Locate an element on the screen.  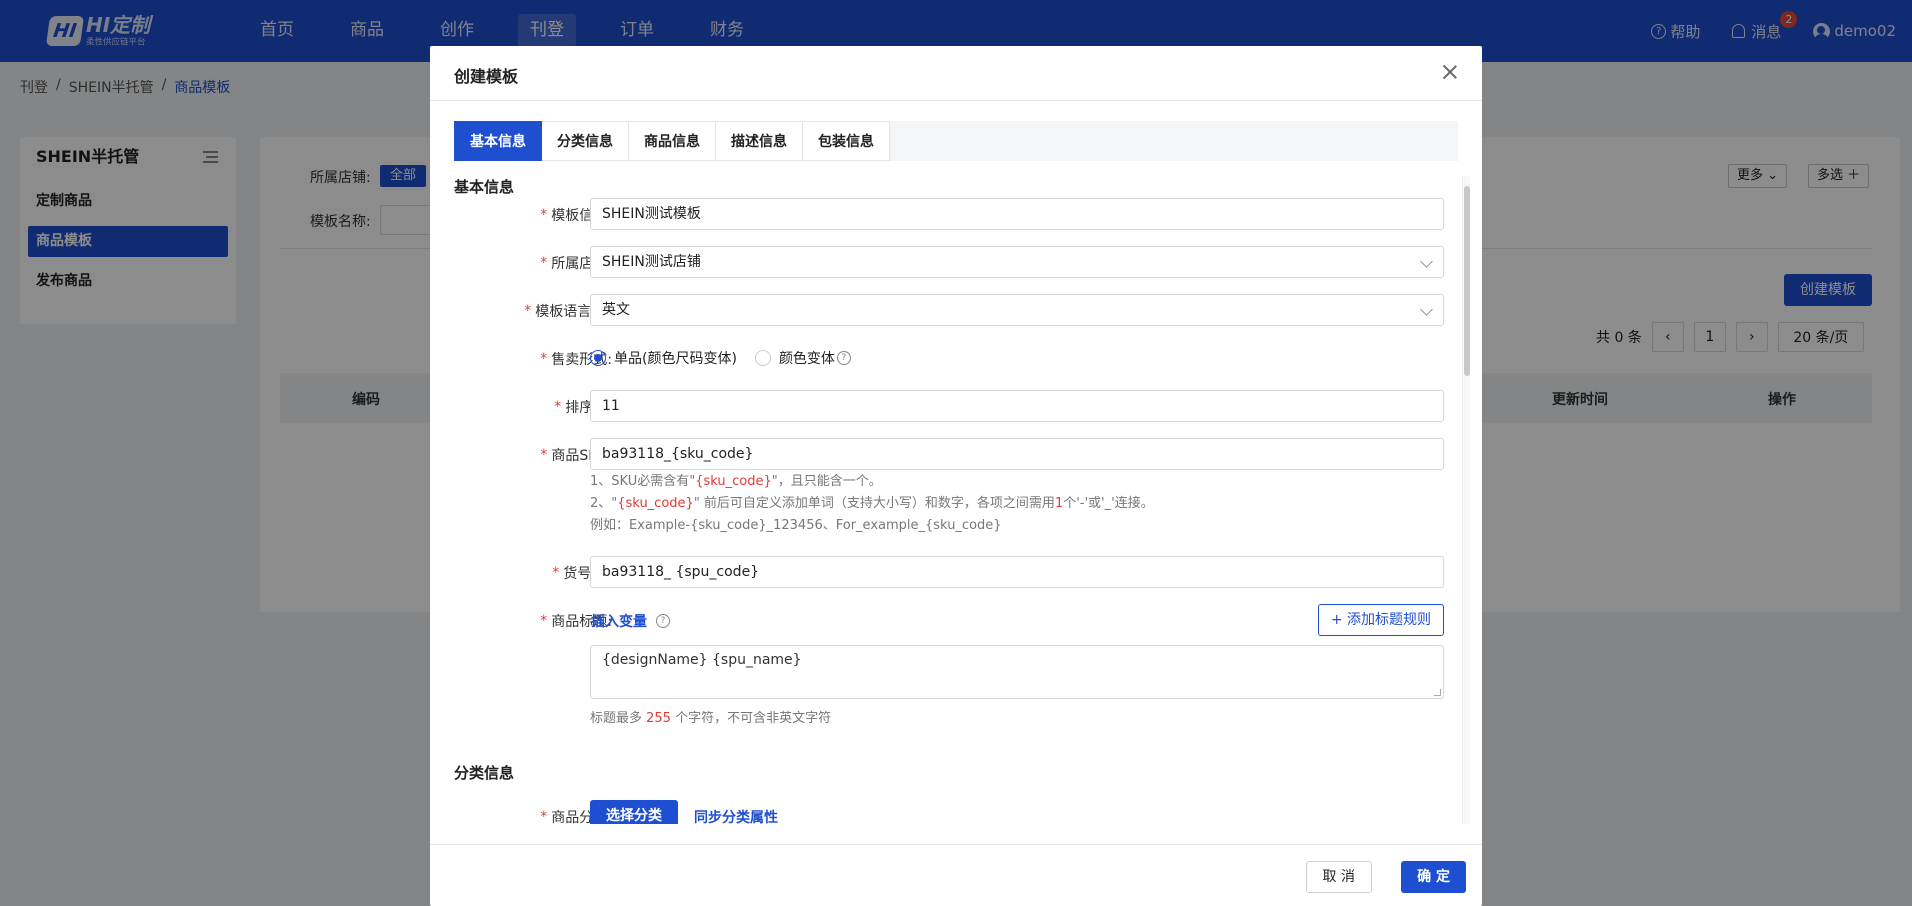
tab-basic-info: 基本信息 is located at coordinates (498, 141).